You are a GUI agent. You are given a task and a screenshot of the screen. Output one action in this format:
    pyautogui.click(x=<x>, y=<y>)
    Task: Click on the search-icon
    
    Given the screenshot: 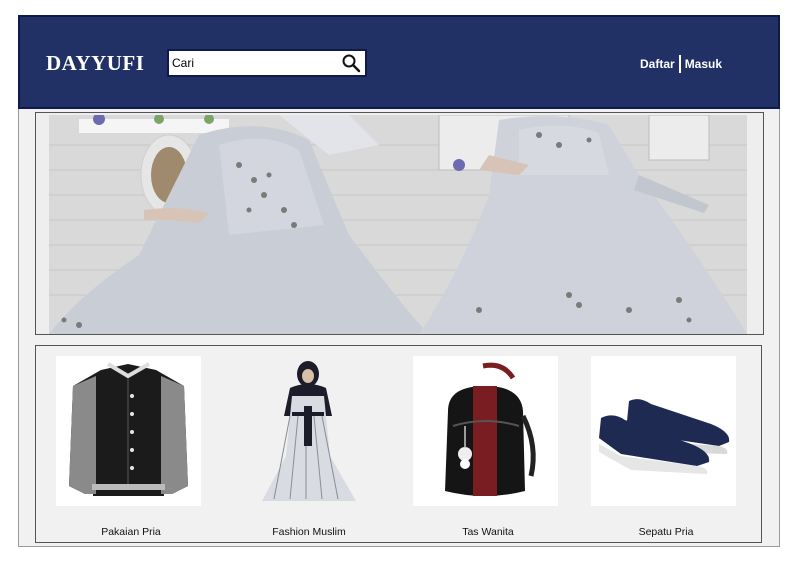 What is the action you would take?
    pyautogui.click(x=351, y=63)
    